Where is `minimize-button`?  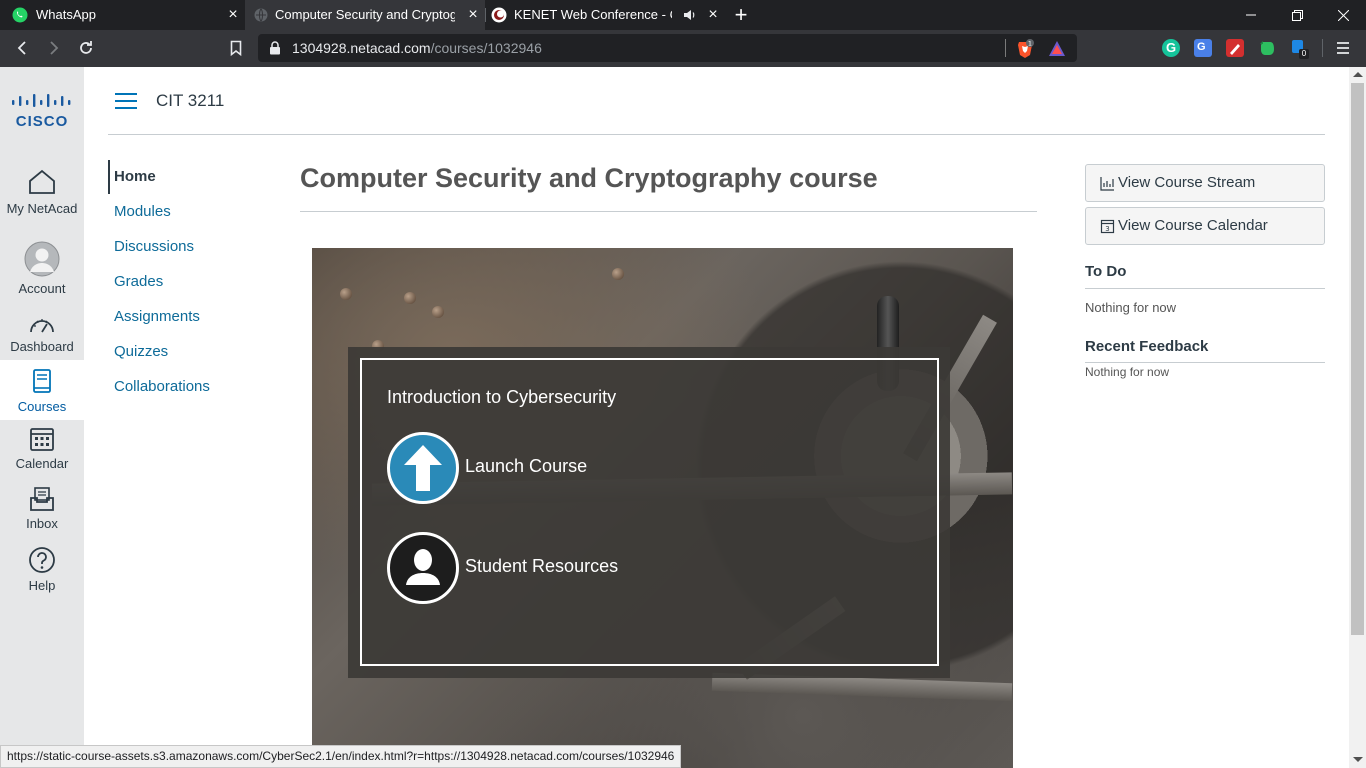 minimize-button is located at coordinates (1251, 15).